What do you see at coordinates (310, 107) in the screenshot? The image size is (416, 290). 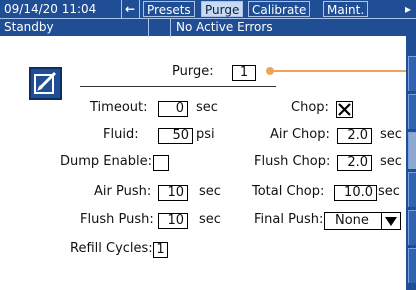 I see `chop-label: Chop:` at bounding box center [310, 107].